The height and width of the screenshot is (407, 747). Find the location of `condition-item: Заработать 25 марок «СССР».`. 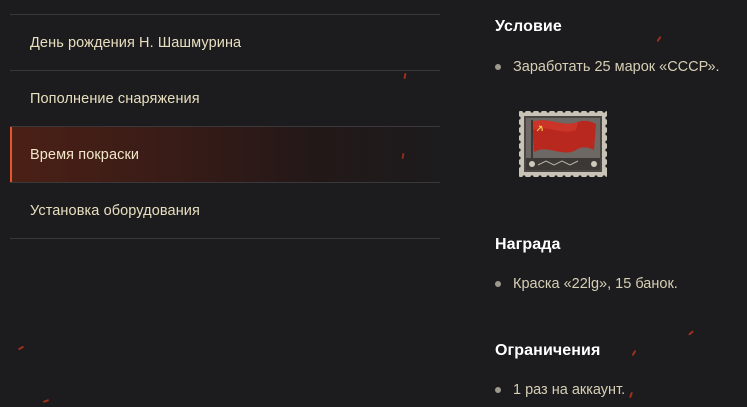

condition-item: Заработать 25 марок «СССР». is located at coordinates (607, 67).